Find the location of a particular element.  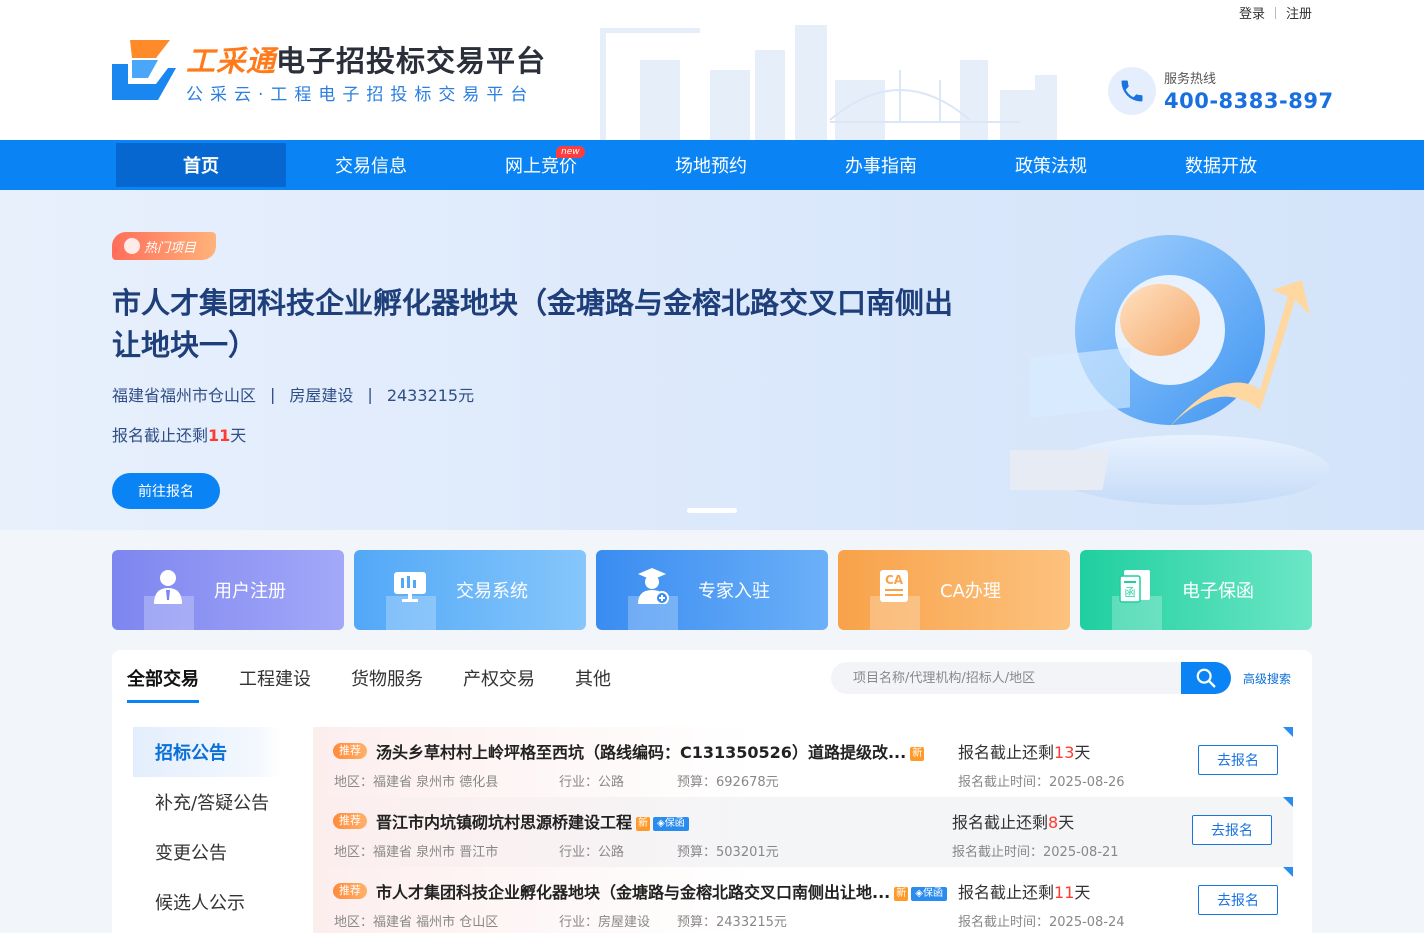

nav-venue-booking: 场地预约 is located at coordinates (711, 165).